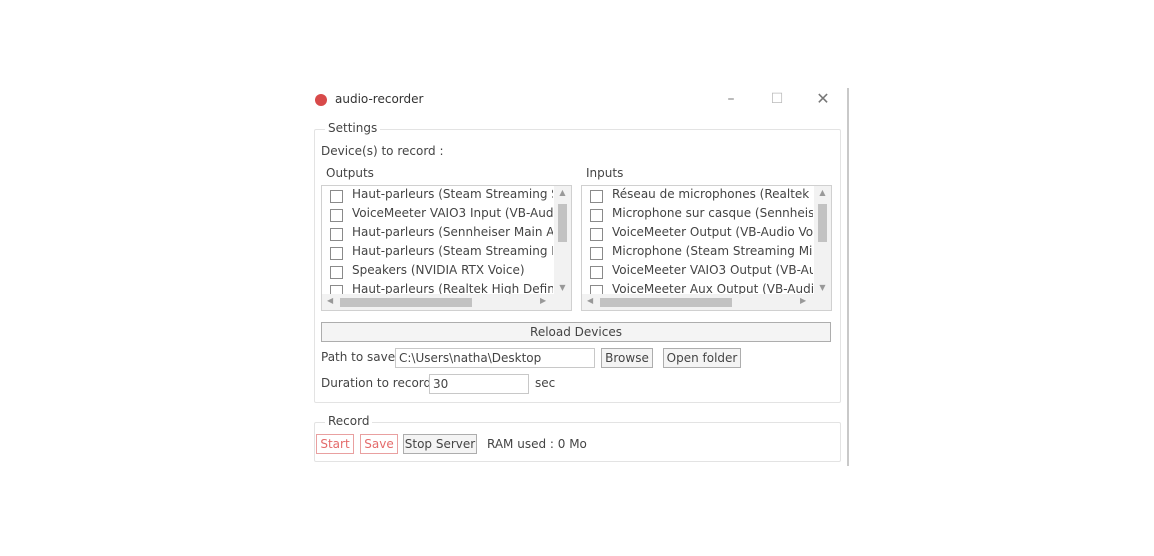 The height and width of the screenshot is (556, 1154). Describe the element at coordinates (537, 444) in the screenshot. I see `ram-used-label: RAM used : 0 Mo` at that location.